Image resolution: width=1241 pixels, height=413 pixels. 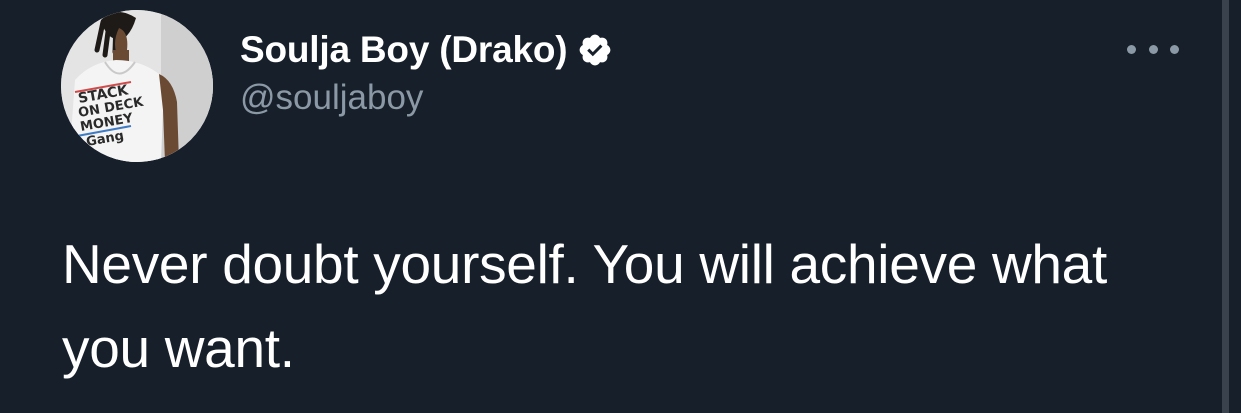 What do you see at coordinates (404, 50) in the screenshot?
I see `display-name: Soulja Boy (Drako)` at bounding box center [404, 50].